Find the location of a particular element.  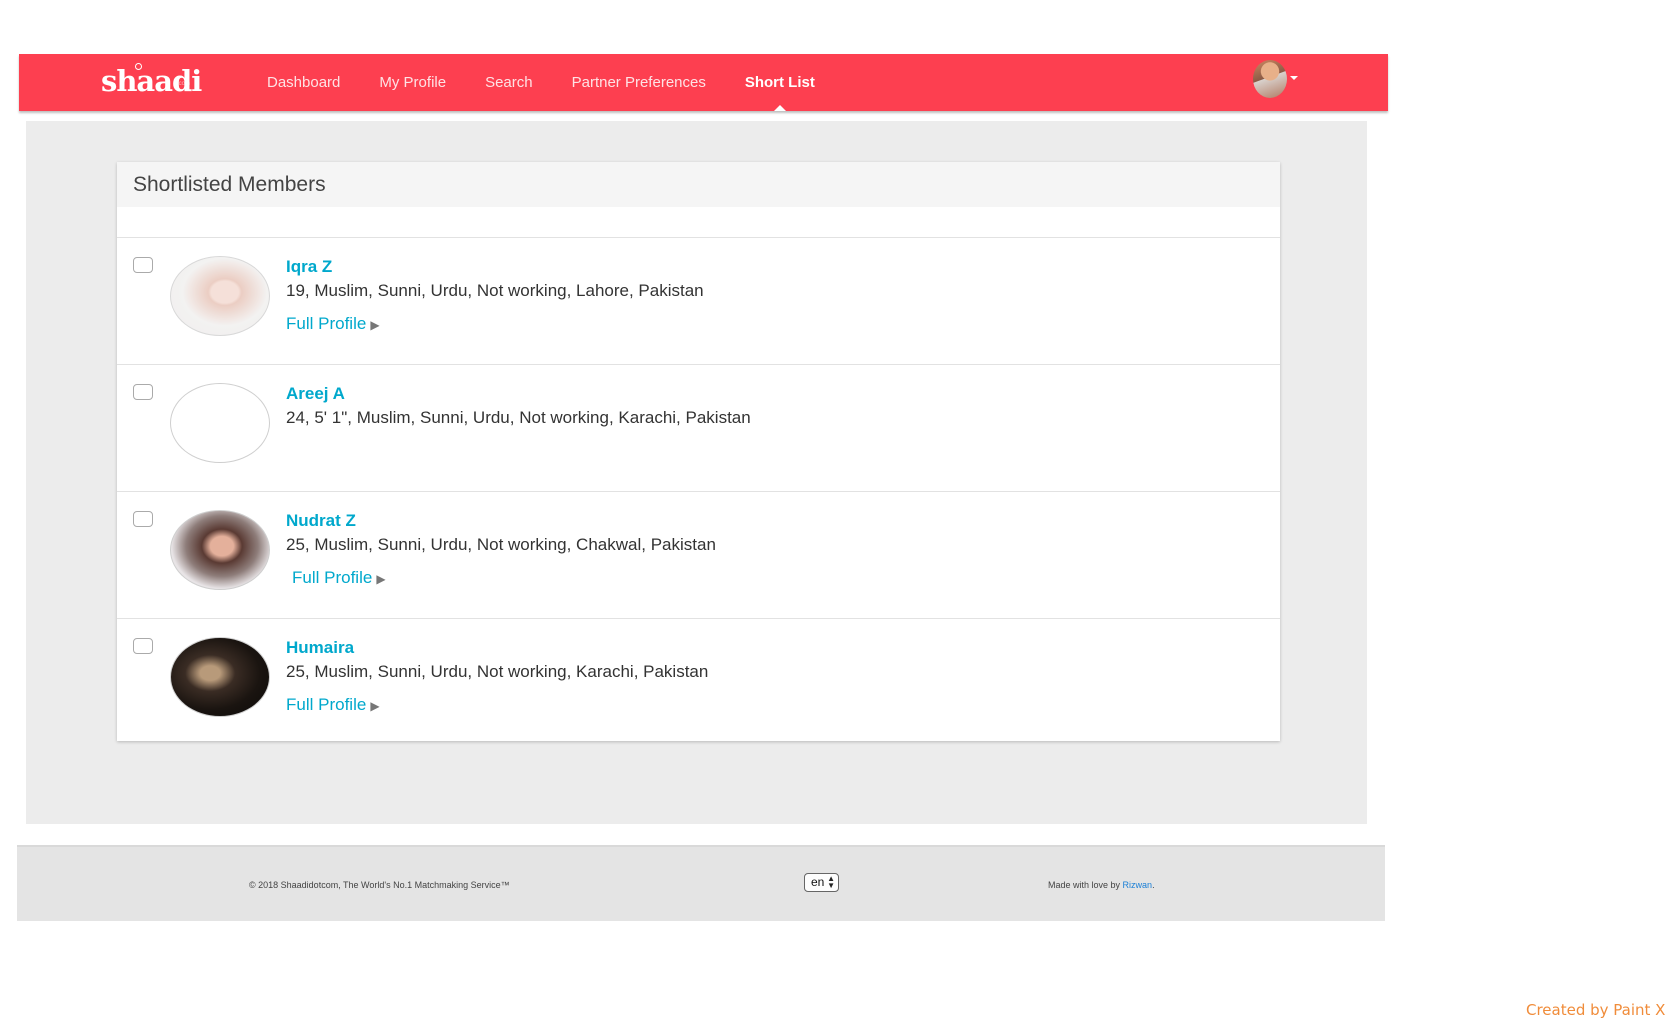

language-value: en is located at coordinates (818, 882).